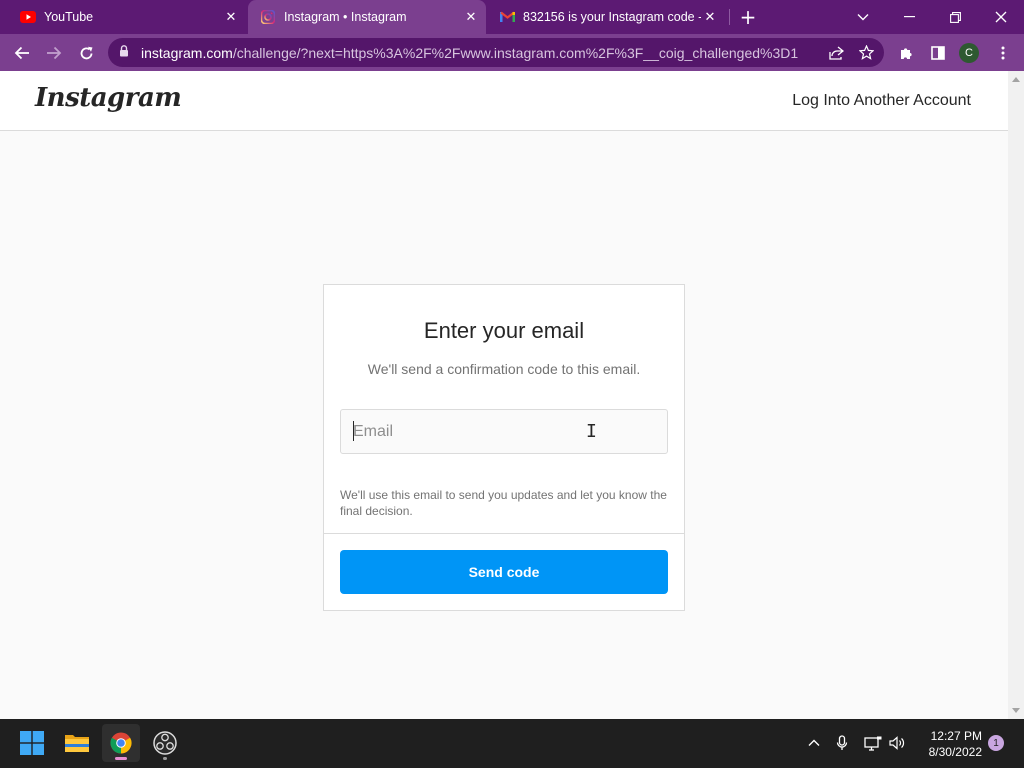 The height and width of the screenshot is (768, 1024). I want to click on tab-youtube: YouTube ✕, so click(127, 17).